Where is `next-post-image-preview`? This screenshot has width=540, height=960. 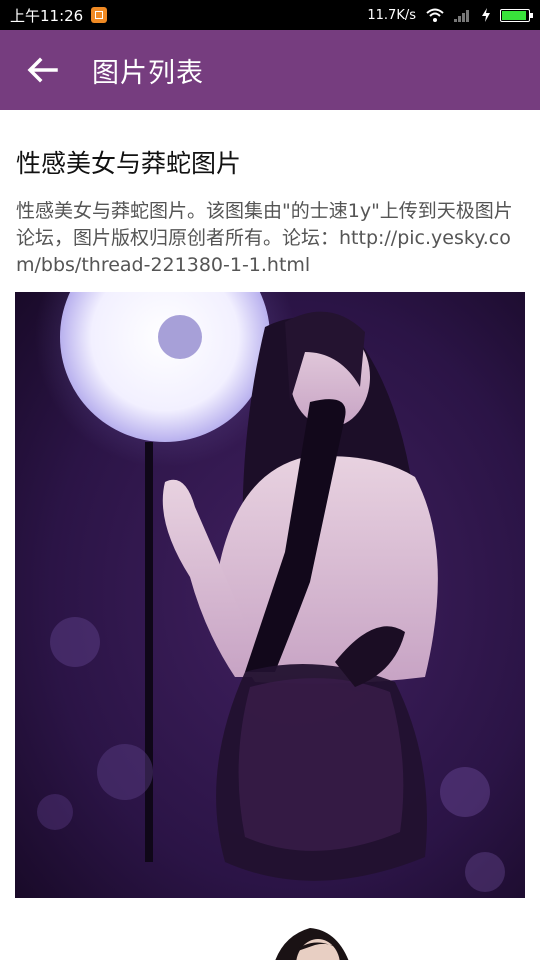
next-post-image-preview is located at coordinates (300, 941).